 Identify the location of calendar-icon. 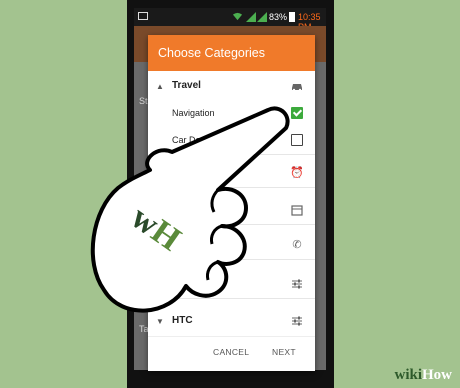
(297, 210).